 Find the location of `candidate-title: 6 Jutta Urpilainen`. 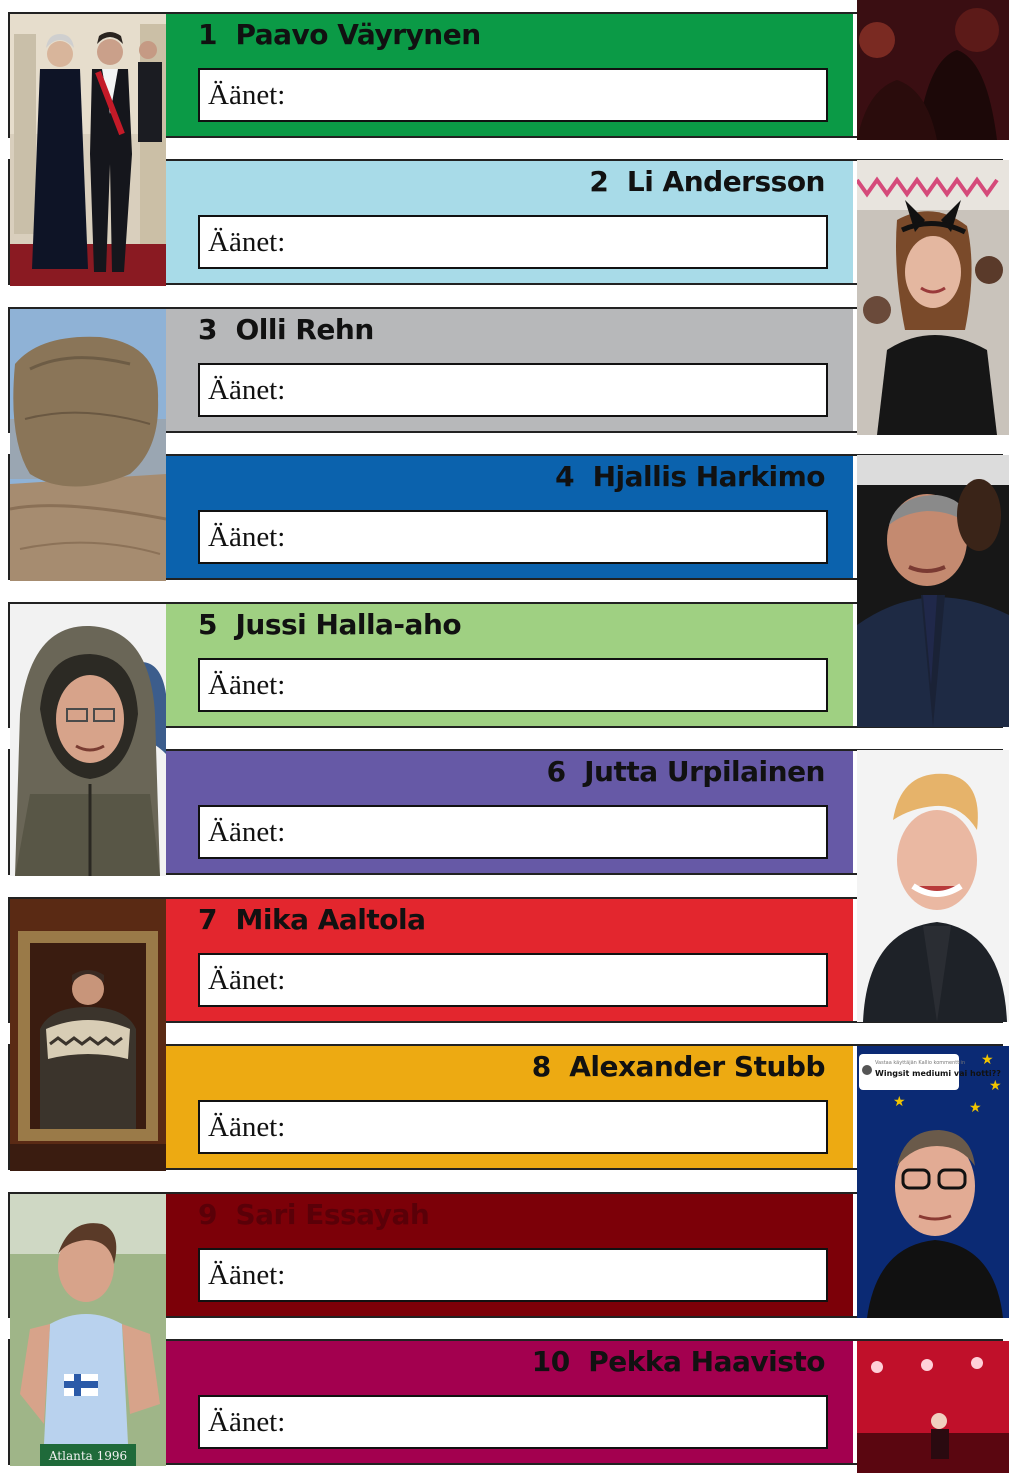

candidate-title: 6 Jutta Urpilainen is located at coordinates (686, 771).